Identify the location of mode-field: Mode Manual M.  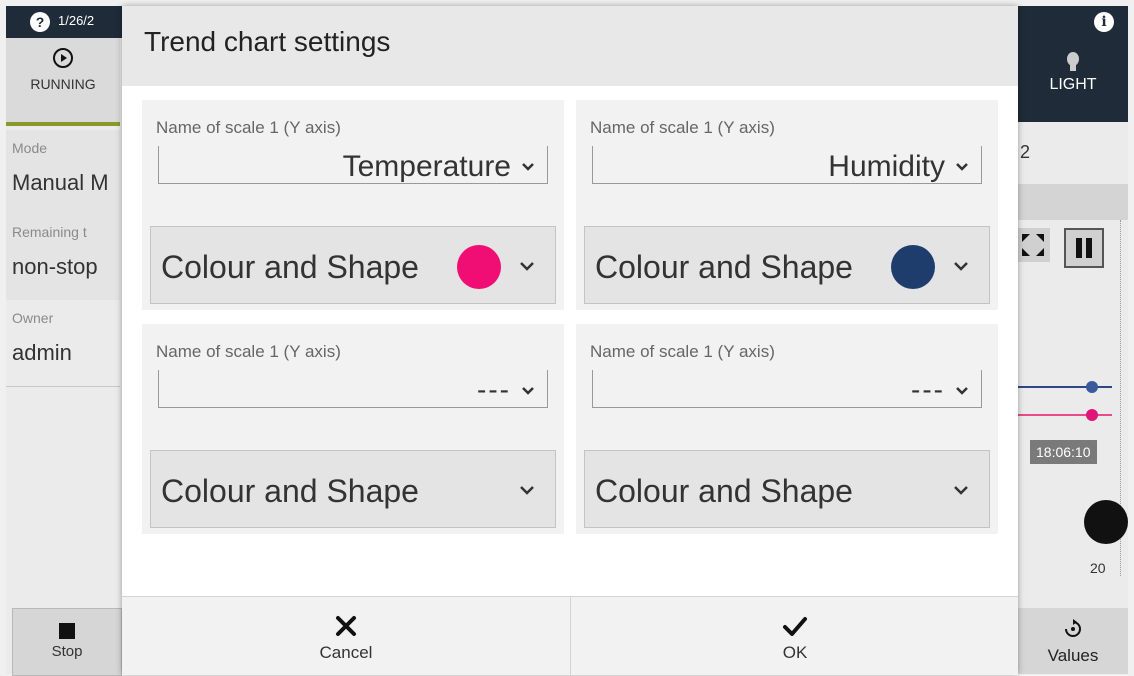
(63, 173).